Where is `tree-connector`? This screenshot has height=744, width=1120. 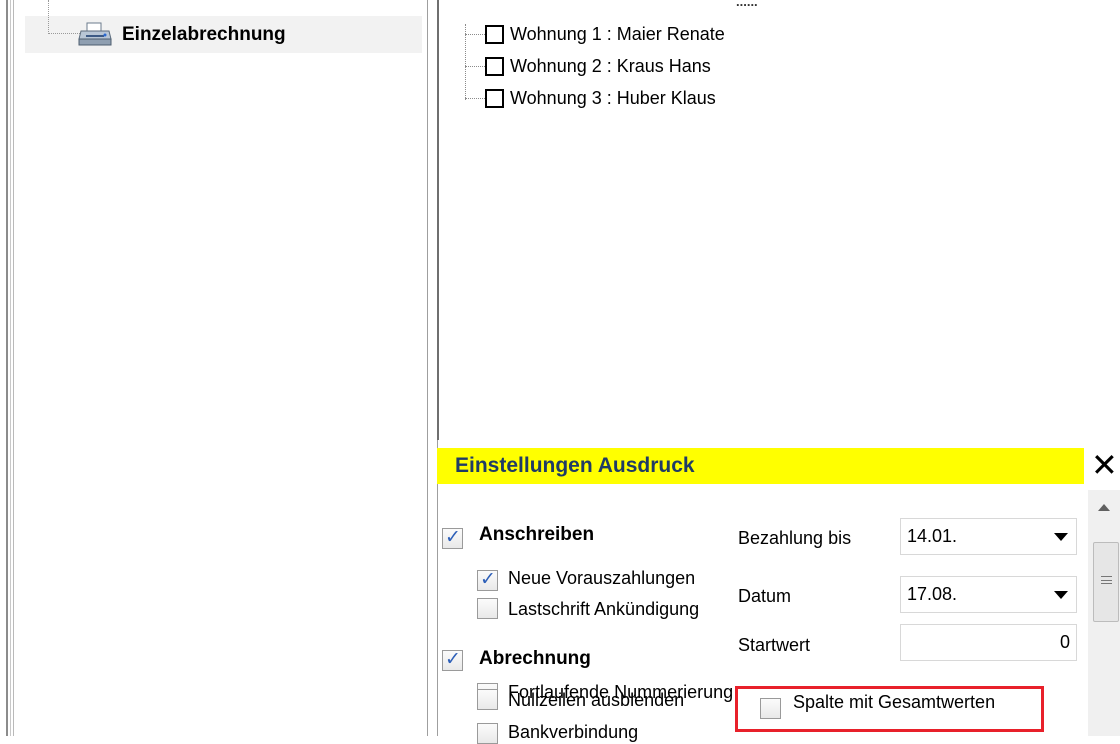
tree-connector is located at coordinates (64, 17).